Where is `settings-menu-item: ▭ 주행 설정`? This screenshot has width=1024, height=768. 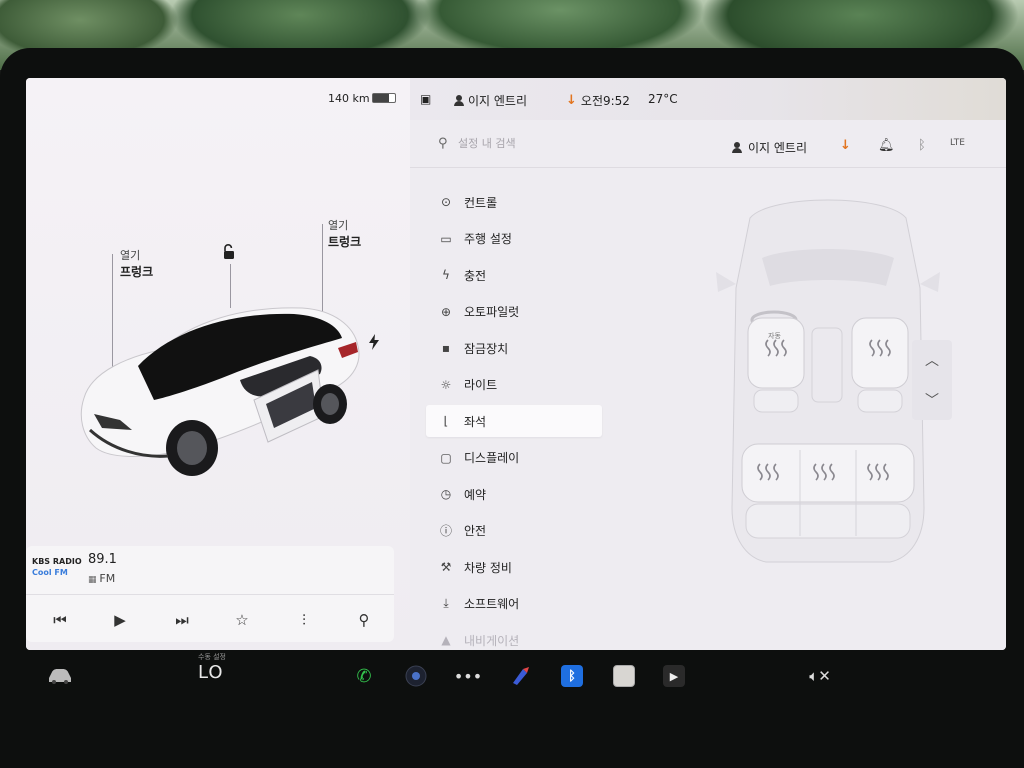
settings-menu-item: ▭ 주행 설정 is located at coordinates (514, 239).